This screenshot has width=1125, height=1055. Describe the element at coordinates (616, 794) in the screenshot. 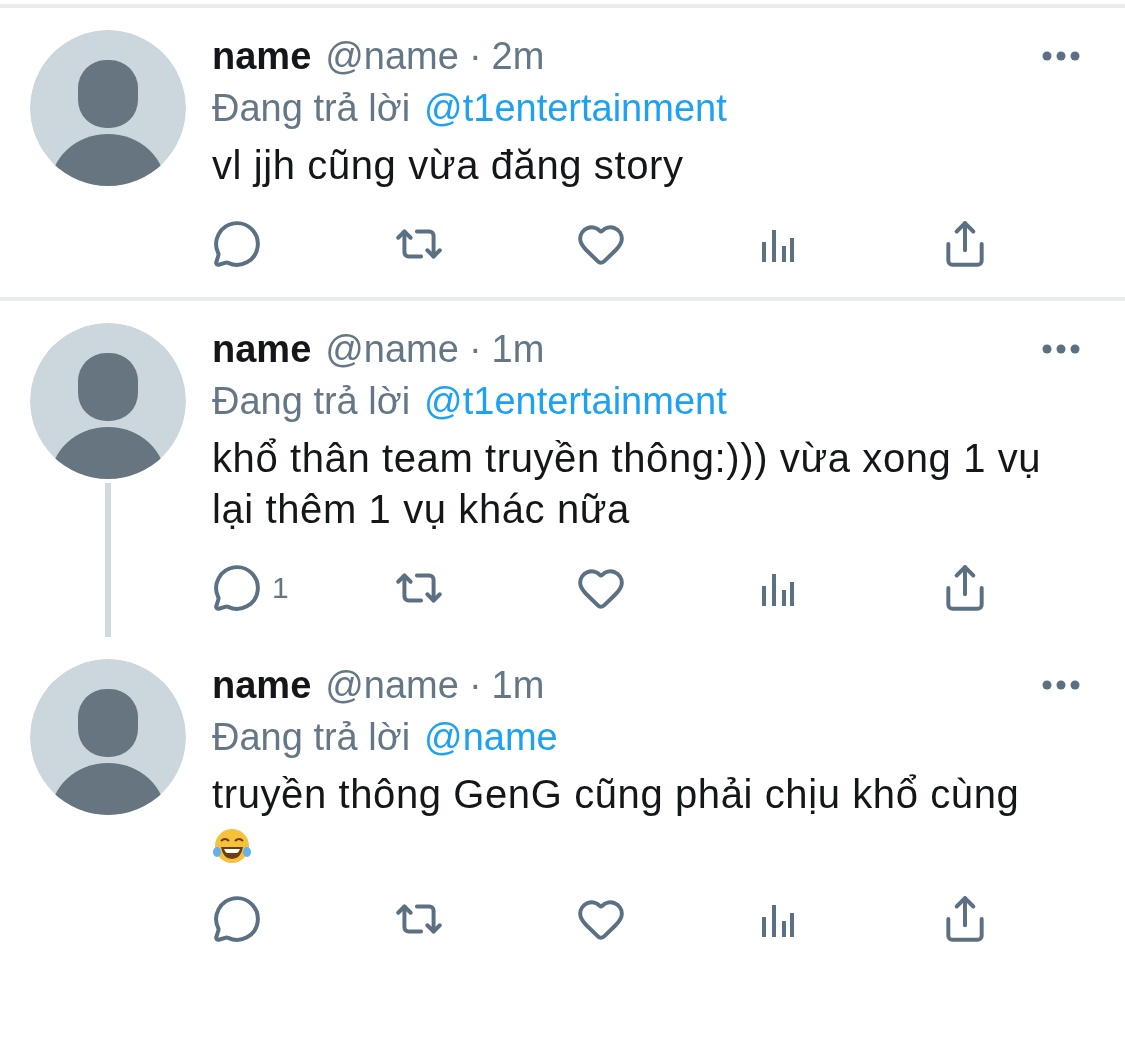

I see `tweet-text: truyền thông GenG cũng phải chịu khổ cùng` at that location.